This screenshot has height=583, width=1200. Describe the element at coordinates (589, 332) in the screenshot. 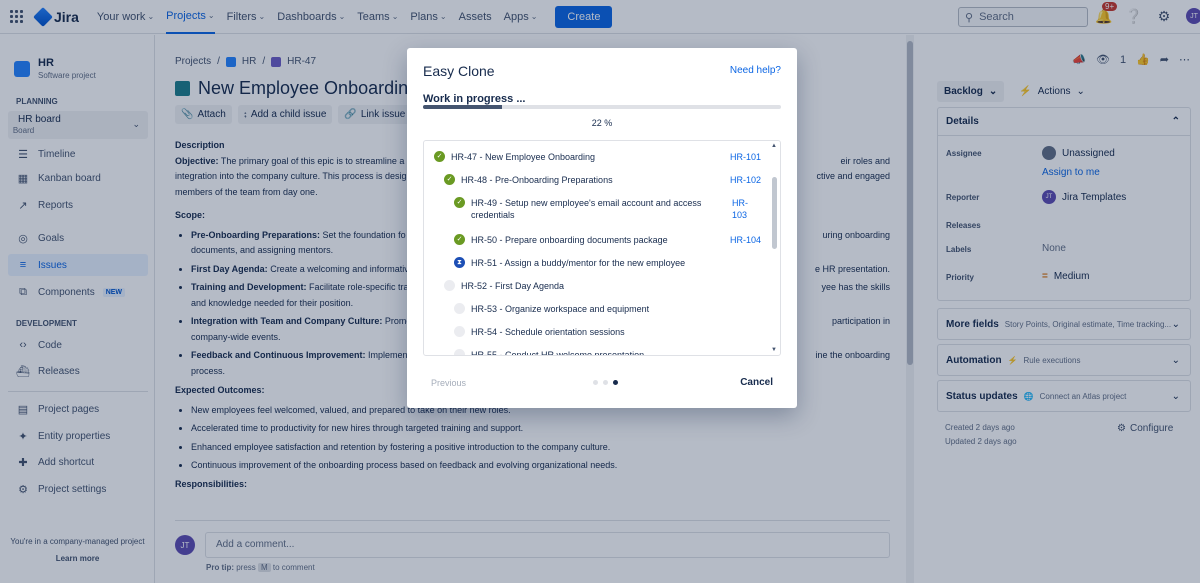

I see `clone-list-item: HR-54 - Schedule orientation sessions` at that location.